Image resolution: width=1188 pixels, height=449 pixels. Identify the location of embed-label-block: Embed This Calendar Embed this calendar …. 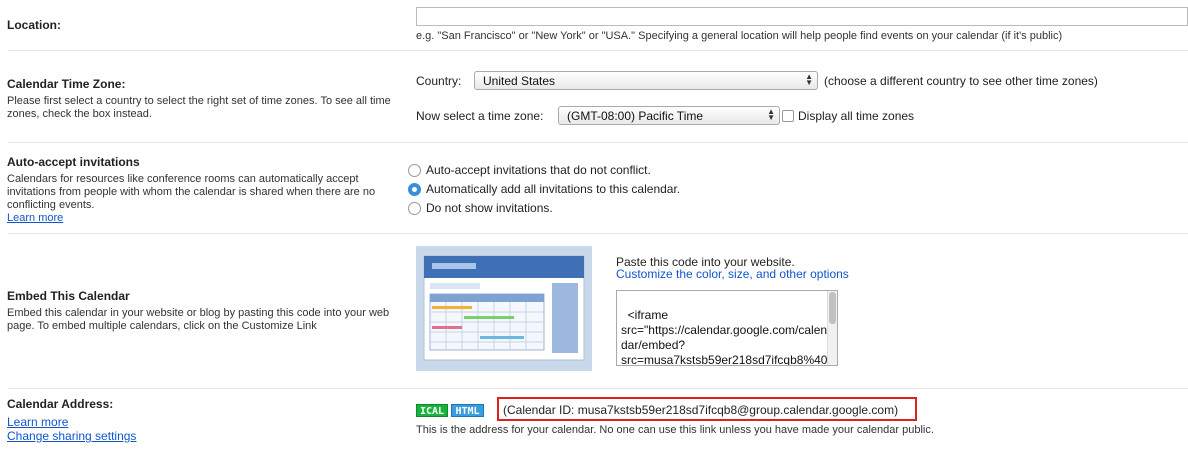
(203, 311).